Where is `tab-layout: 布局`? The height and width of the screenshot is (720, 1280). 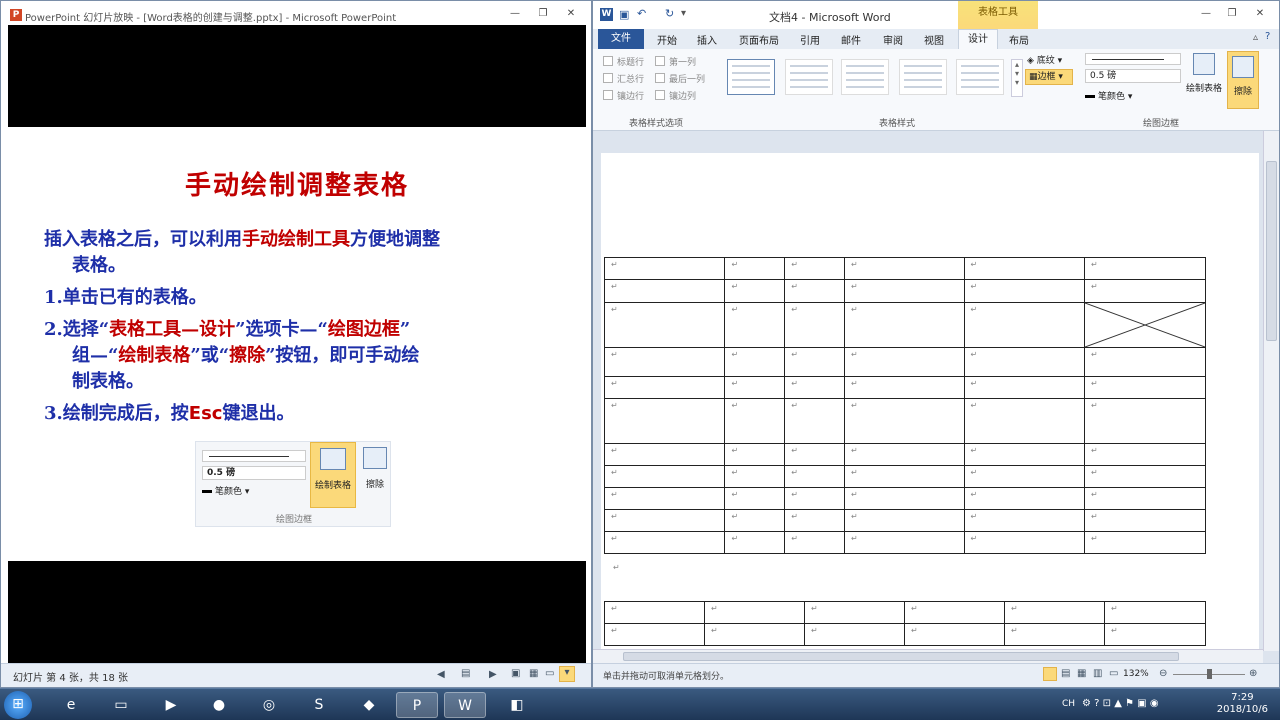 tab-layout: 布局 is located at coordinates (1019, 39).